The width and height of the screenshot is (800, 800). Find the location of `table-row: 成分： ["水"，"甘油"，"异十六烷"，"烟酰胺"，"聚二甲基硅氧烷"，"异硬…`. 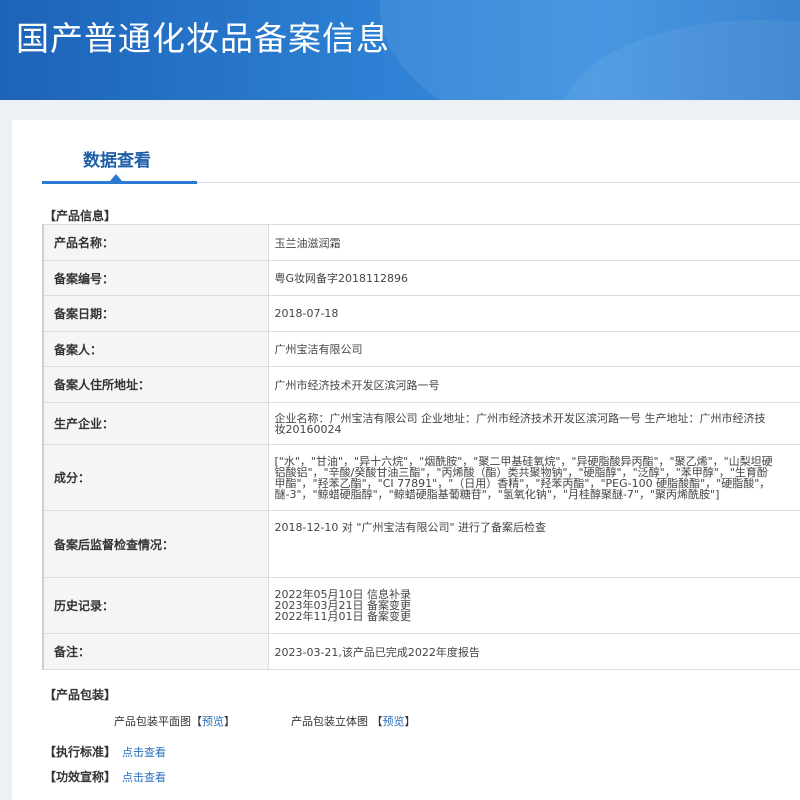

table-row: 成分： ["水"，"甘油"，"异十六烷"，"烟酰胺"，"聚二甲基硅氧烷"，"异硬… is located at coordinates (421, 477).